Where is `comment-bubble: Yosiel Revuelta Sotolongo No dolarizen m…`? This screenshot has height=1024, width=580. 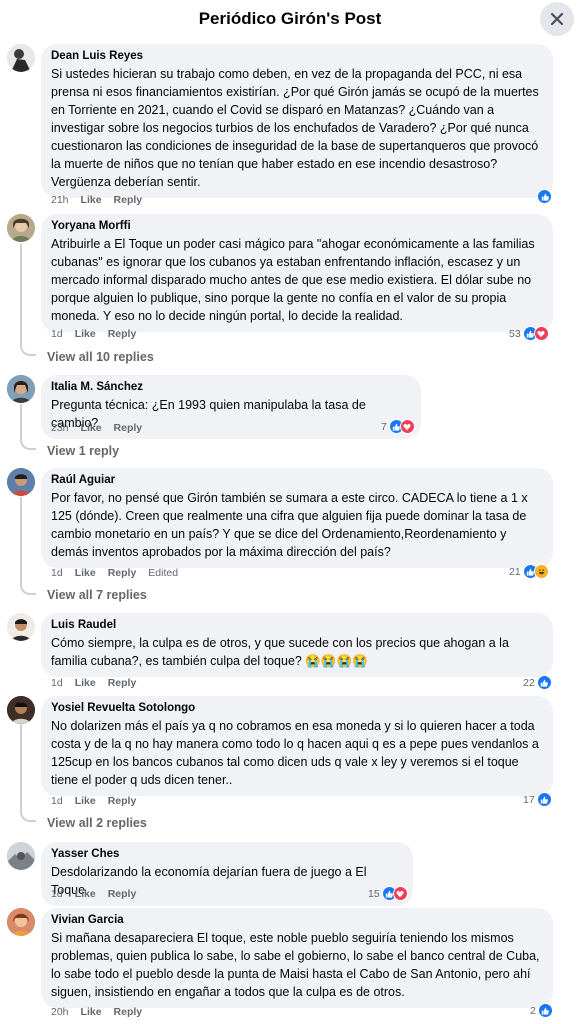 comment-bubble: Yosiel Revuelta Sotolongo No dolarizen m… is located at coordinates (297, 746).